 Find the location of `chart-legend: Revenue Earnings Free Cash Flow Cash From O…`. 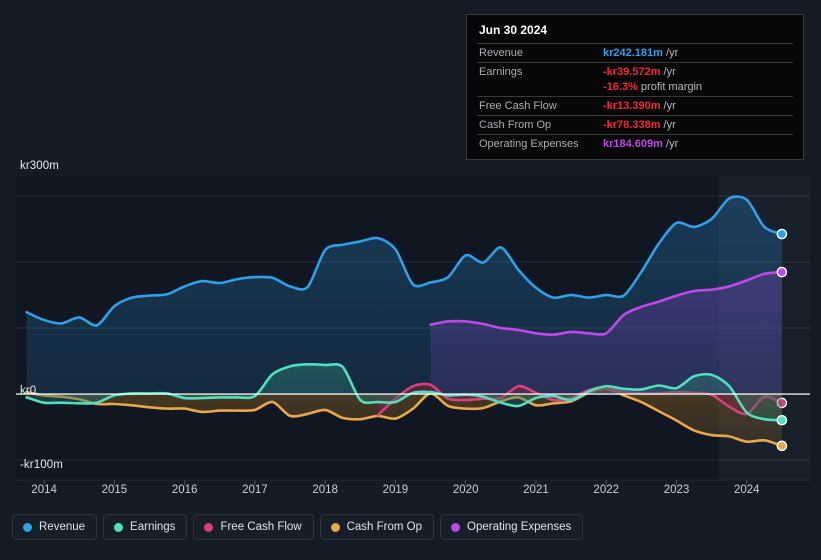

chart-legend: Revenue Earnings Free Cash Flow Cash From O… is located at coordinates (298, 527).